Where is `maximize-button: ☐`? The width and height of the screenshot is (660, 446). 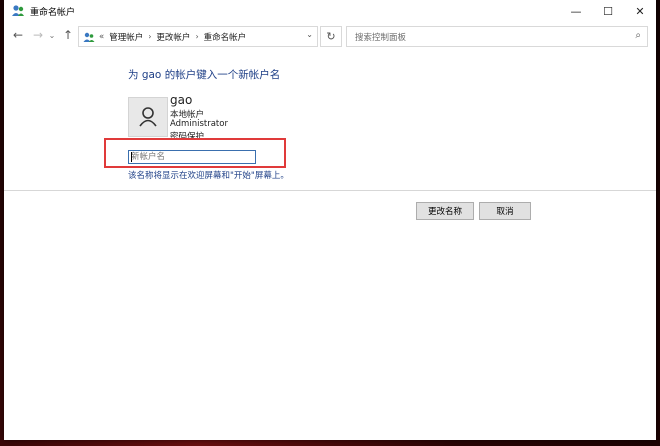 maximize-button: ☐ is located at coordinates (608, 11).